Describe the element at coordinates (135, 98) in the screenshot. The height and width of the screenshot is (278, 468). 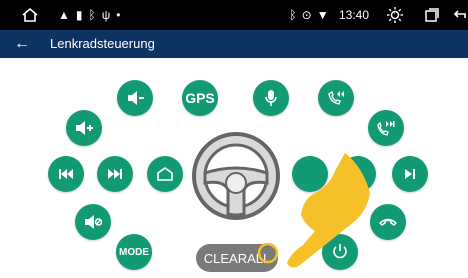
I see `volume-down-button` at that location.